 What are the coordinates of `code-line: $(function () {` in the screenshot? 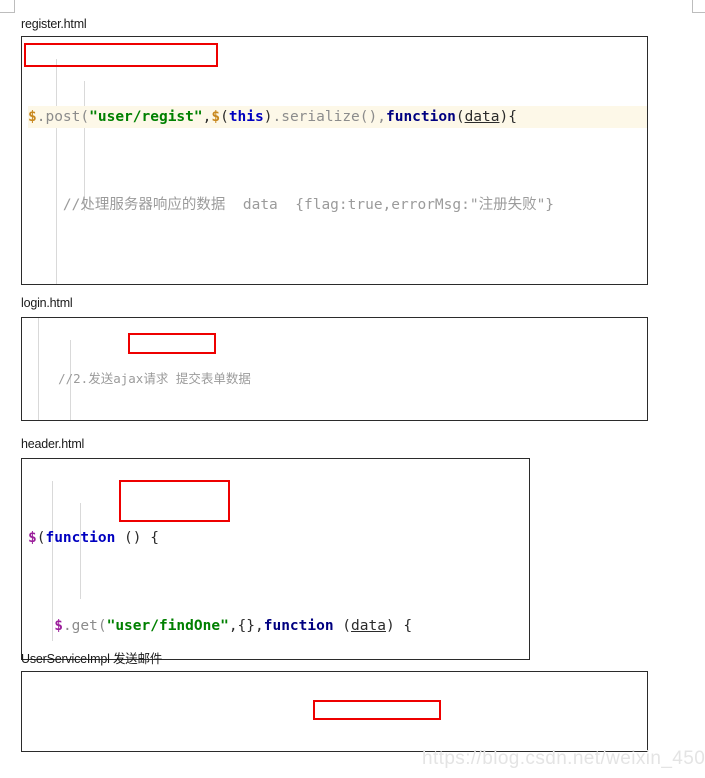 It's located at (278, 538).